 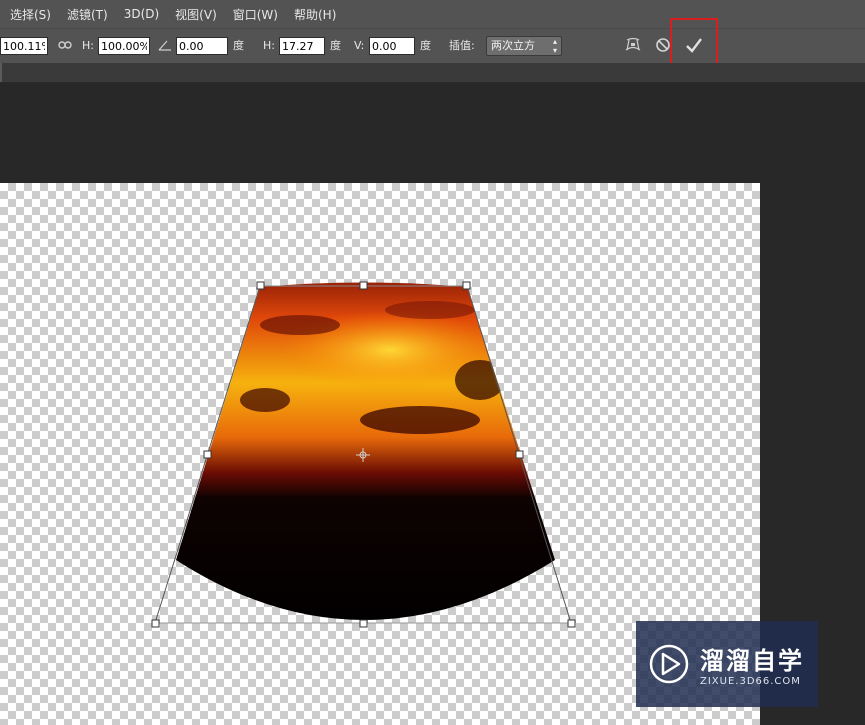 I want to click on watermark: 溜溜自学 ZIXUE.3D66.COM, so click(x=727, y=664).